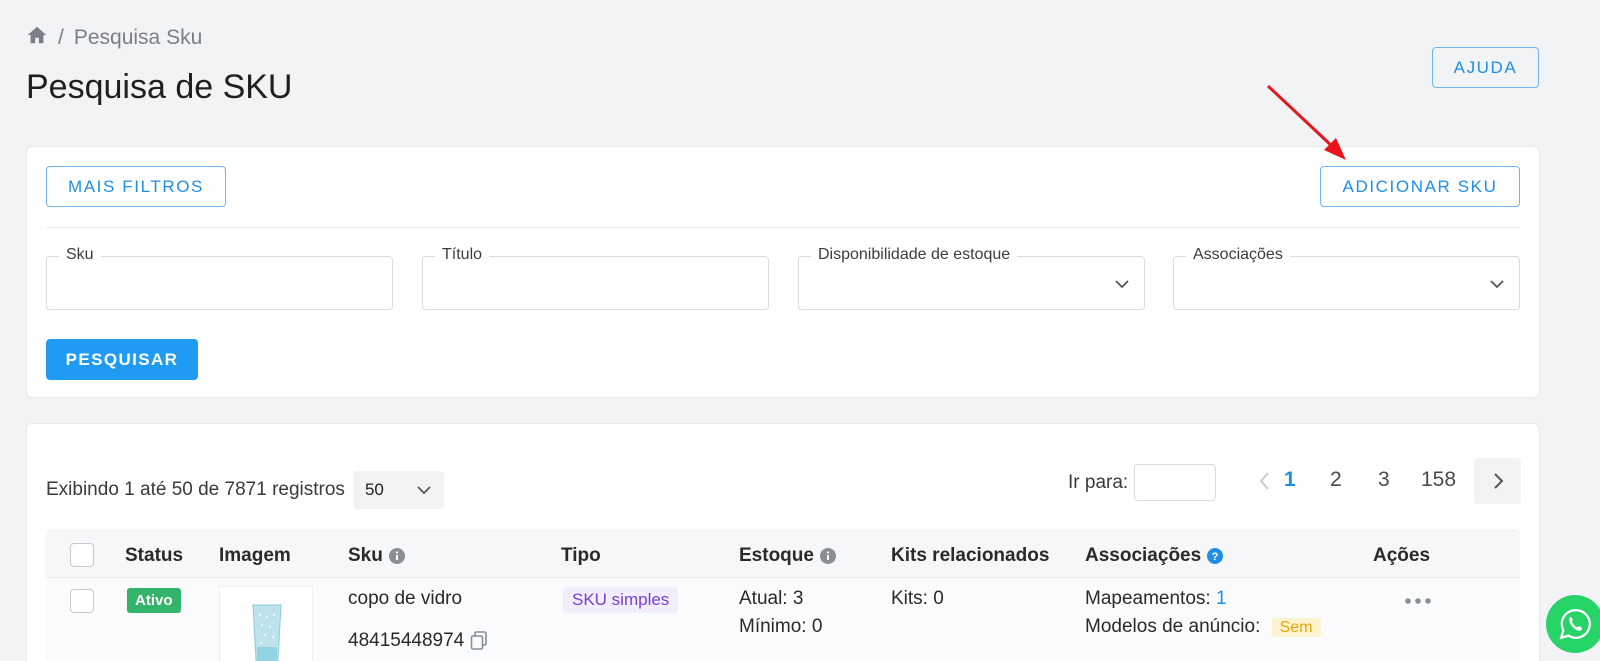  Describe the element at coordinates (82, 555) in the screenshot. I see `select-all-checkbox` at that location.